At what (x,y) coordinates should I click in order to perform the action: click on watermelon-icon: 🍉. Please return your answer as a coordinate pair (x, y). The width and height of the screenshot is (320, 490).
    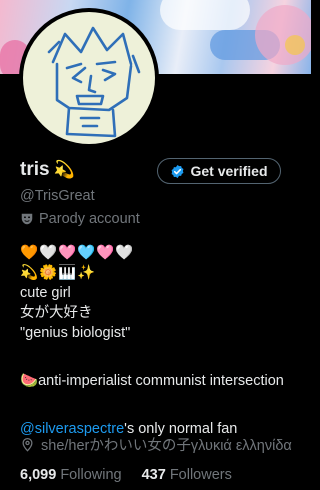
    Looking at the image, I should click on (29, 381).